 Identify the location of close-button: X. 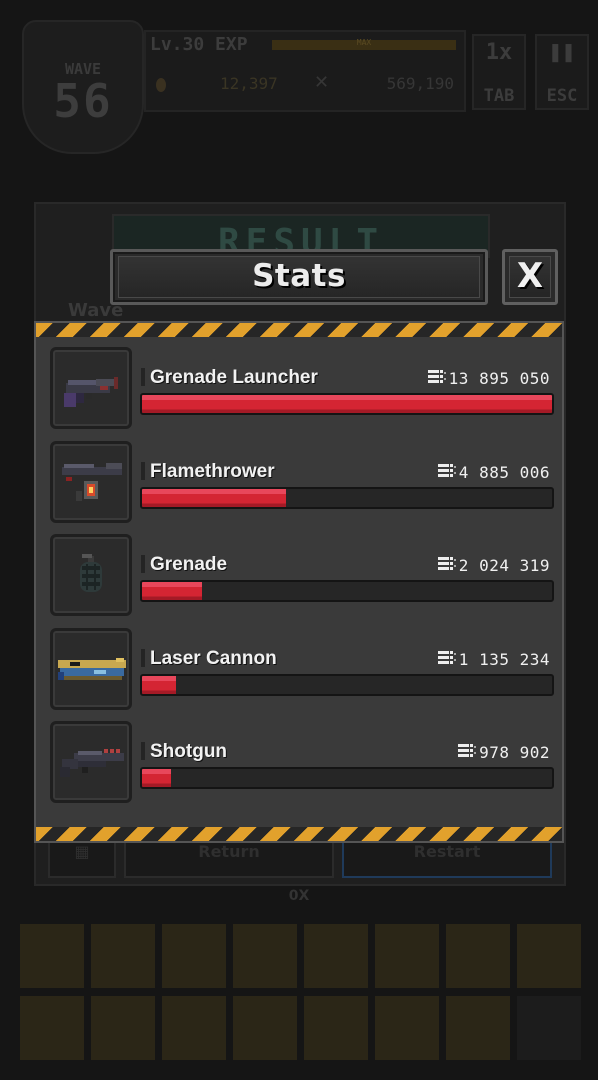
(530, 277).